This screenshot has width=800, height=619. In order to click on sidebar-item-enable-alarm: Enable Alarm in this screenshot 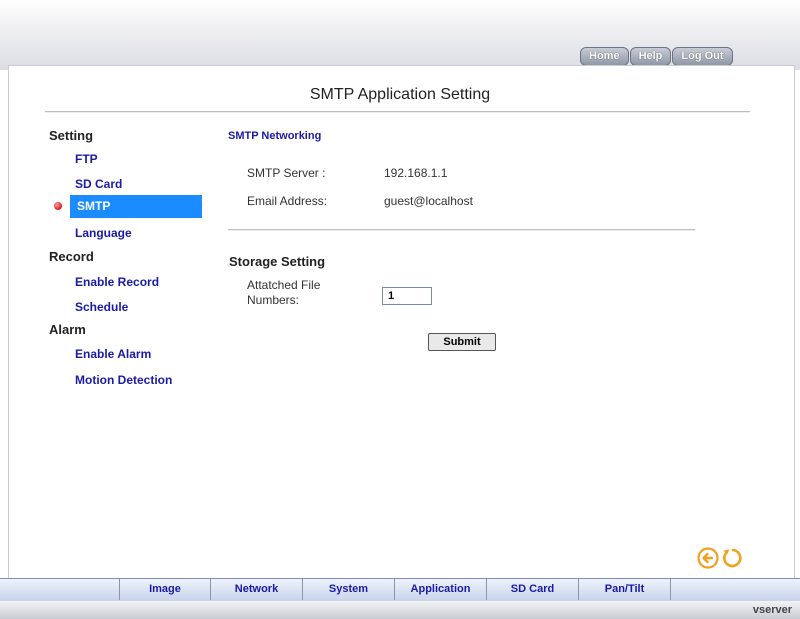, I will do `click(113, 354)`.